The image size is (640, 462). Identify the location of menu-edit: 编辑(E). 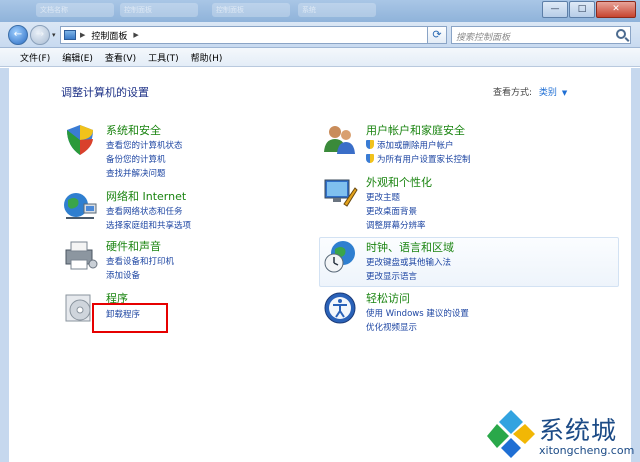
(77, 57).